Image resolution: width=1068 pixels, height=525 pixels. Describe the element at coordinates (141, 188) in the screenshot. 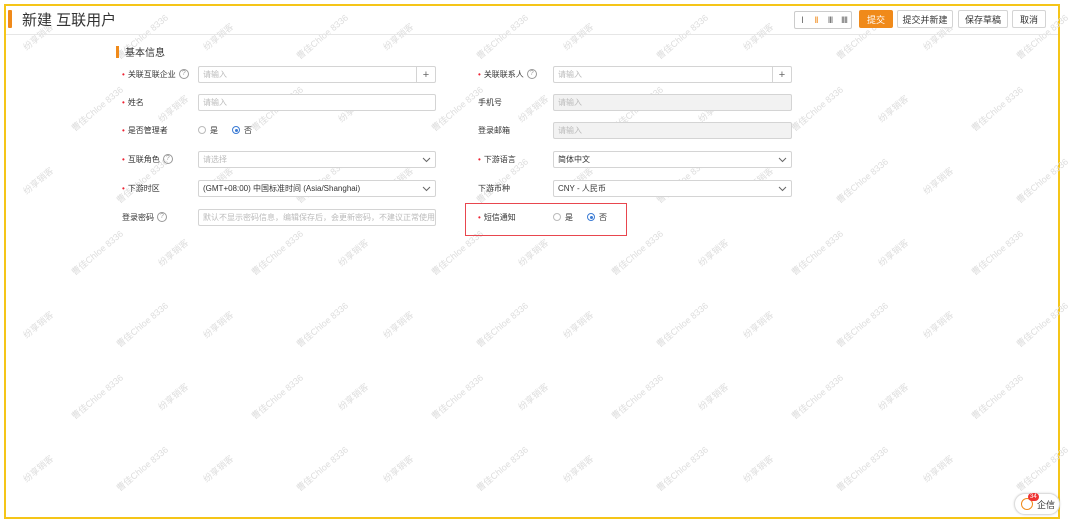

I see `timezone-label: • 下游时区` at that location.